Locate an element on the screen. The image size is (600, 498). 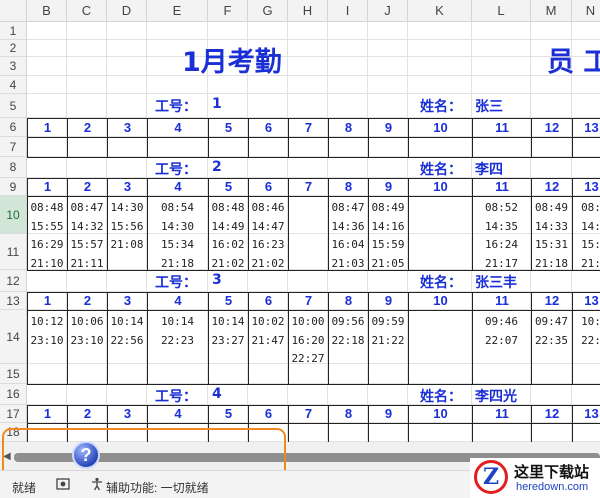
column-header-J: J is located at coordinates (388, 11).